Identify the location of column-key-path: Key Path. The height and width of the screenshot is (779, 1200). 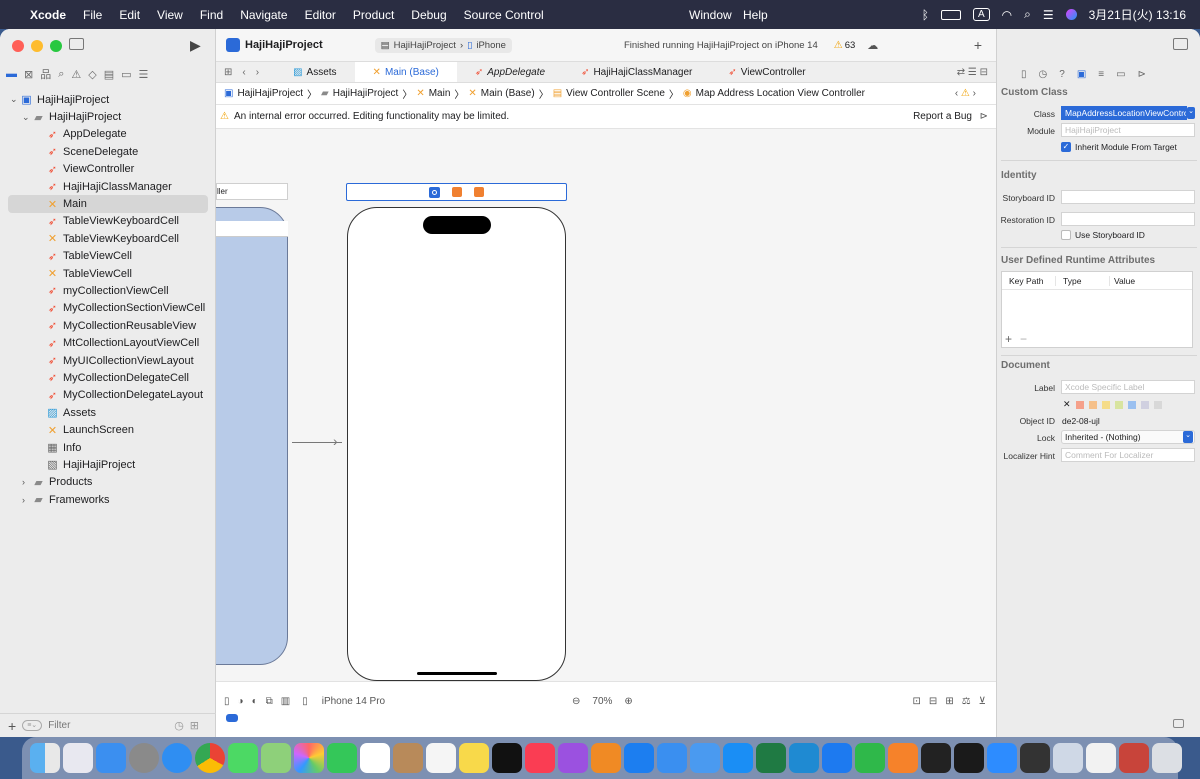
(1029, 280).